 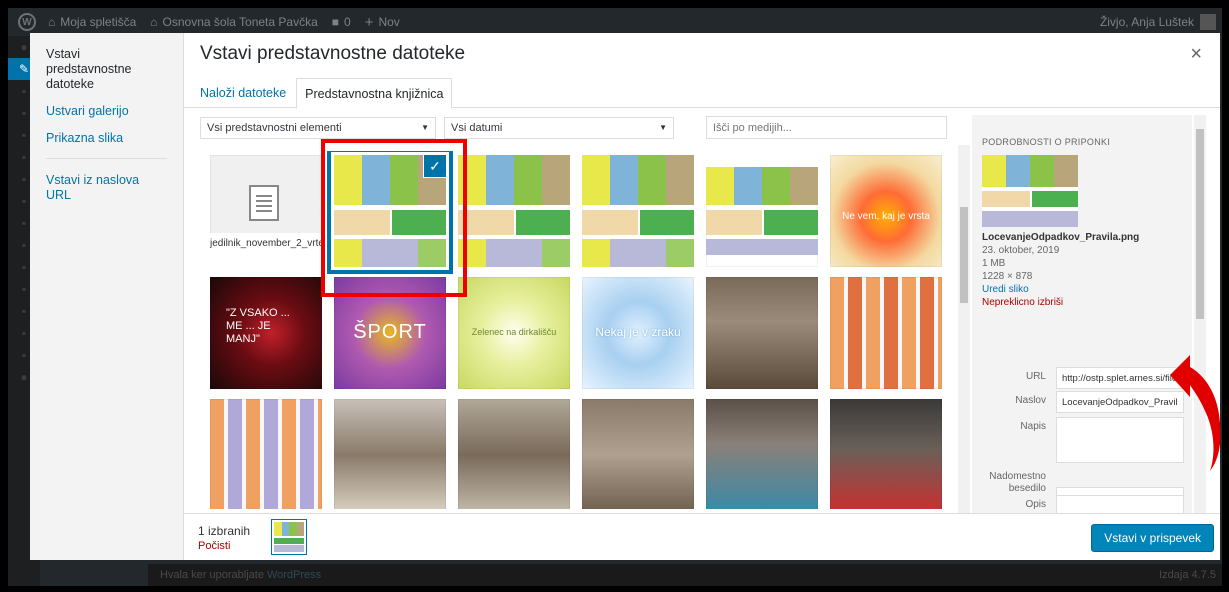 What do you see at coordinates (1030, 191) in the screenshot?
I see `details-thumbnail` at bounding box center [1030, 191].